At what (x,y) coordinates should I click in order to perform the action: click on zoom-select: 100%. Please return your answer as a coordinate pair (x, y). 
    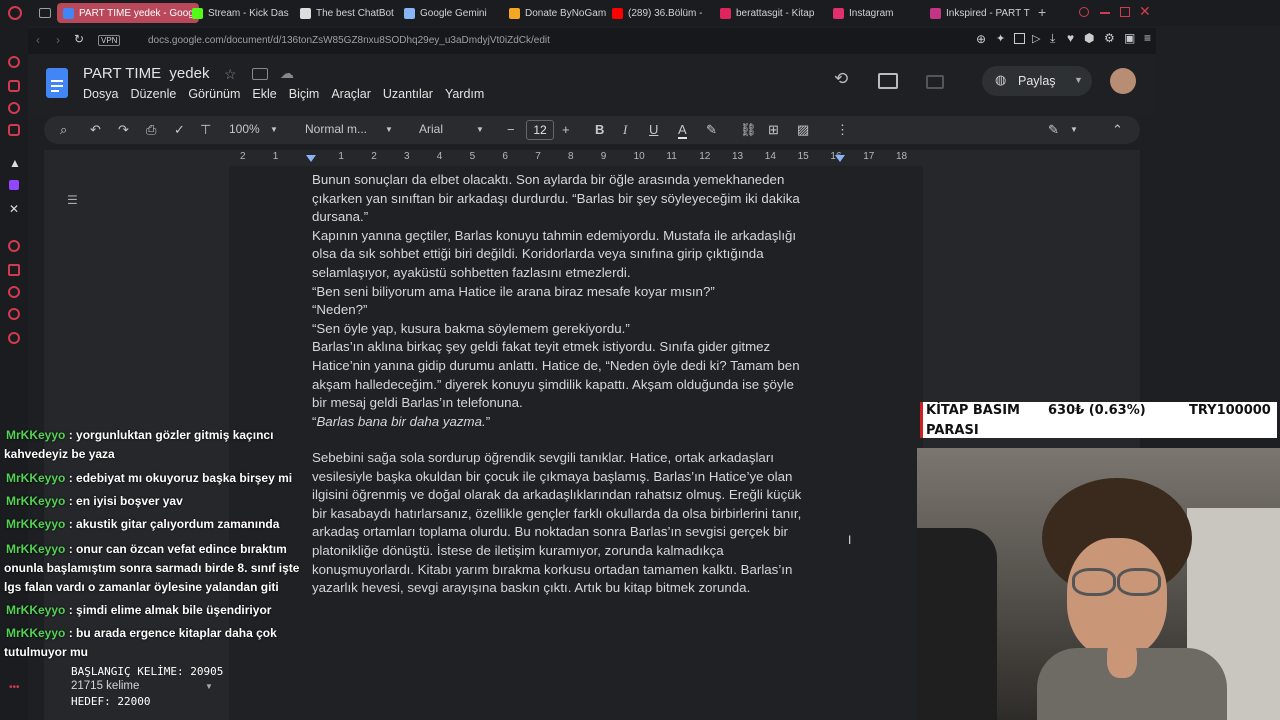
    Looking at the image, I should click on (244, 129).